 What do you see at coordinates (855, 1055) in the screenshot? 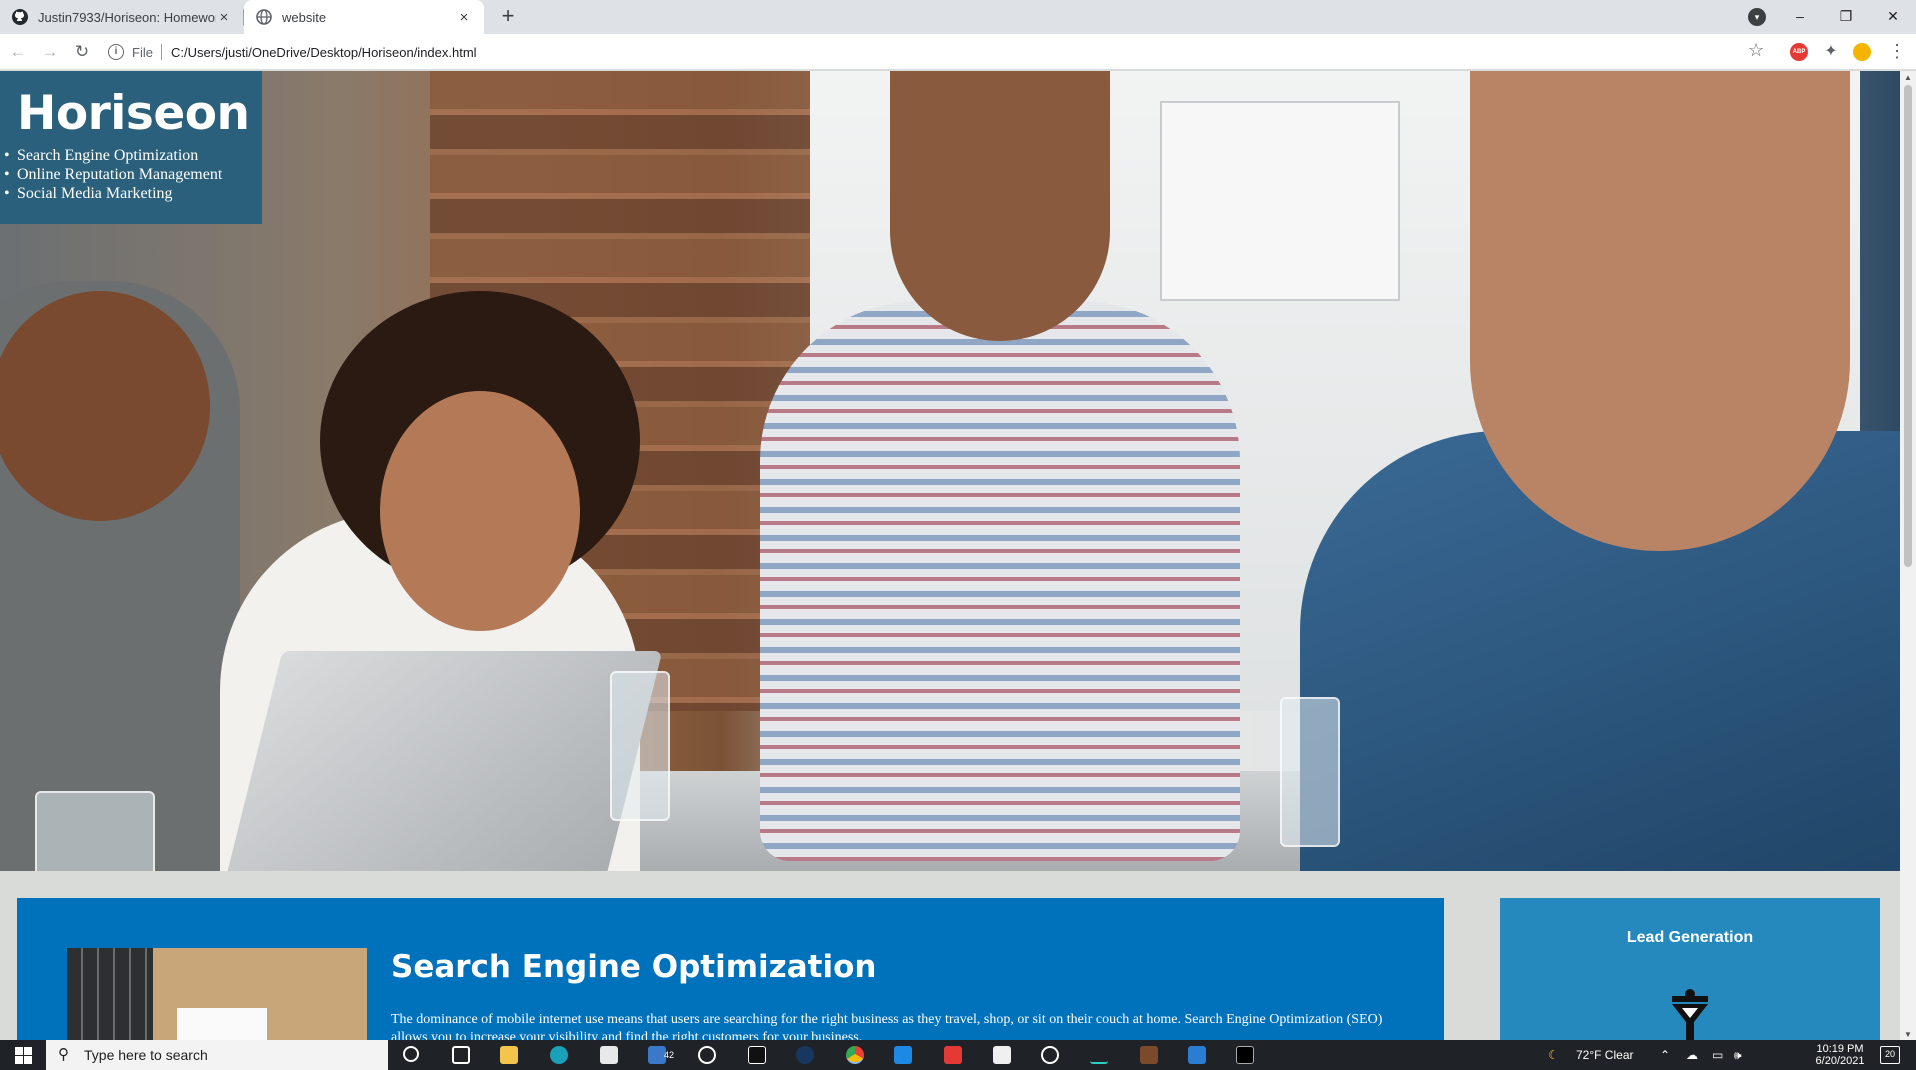
I see `chrome-icon` at bounding box center [855, 1055].